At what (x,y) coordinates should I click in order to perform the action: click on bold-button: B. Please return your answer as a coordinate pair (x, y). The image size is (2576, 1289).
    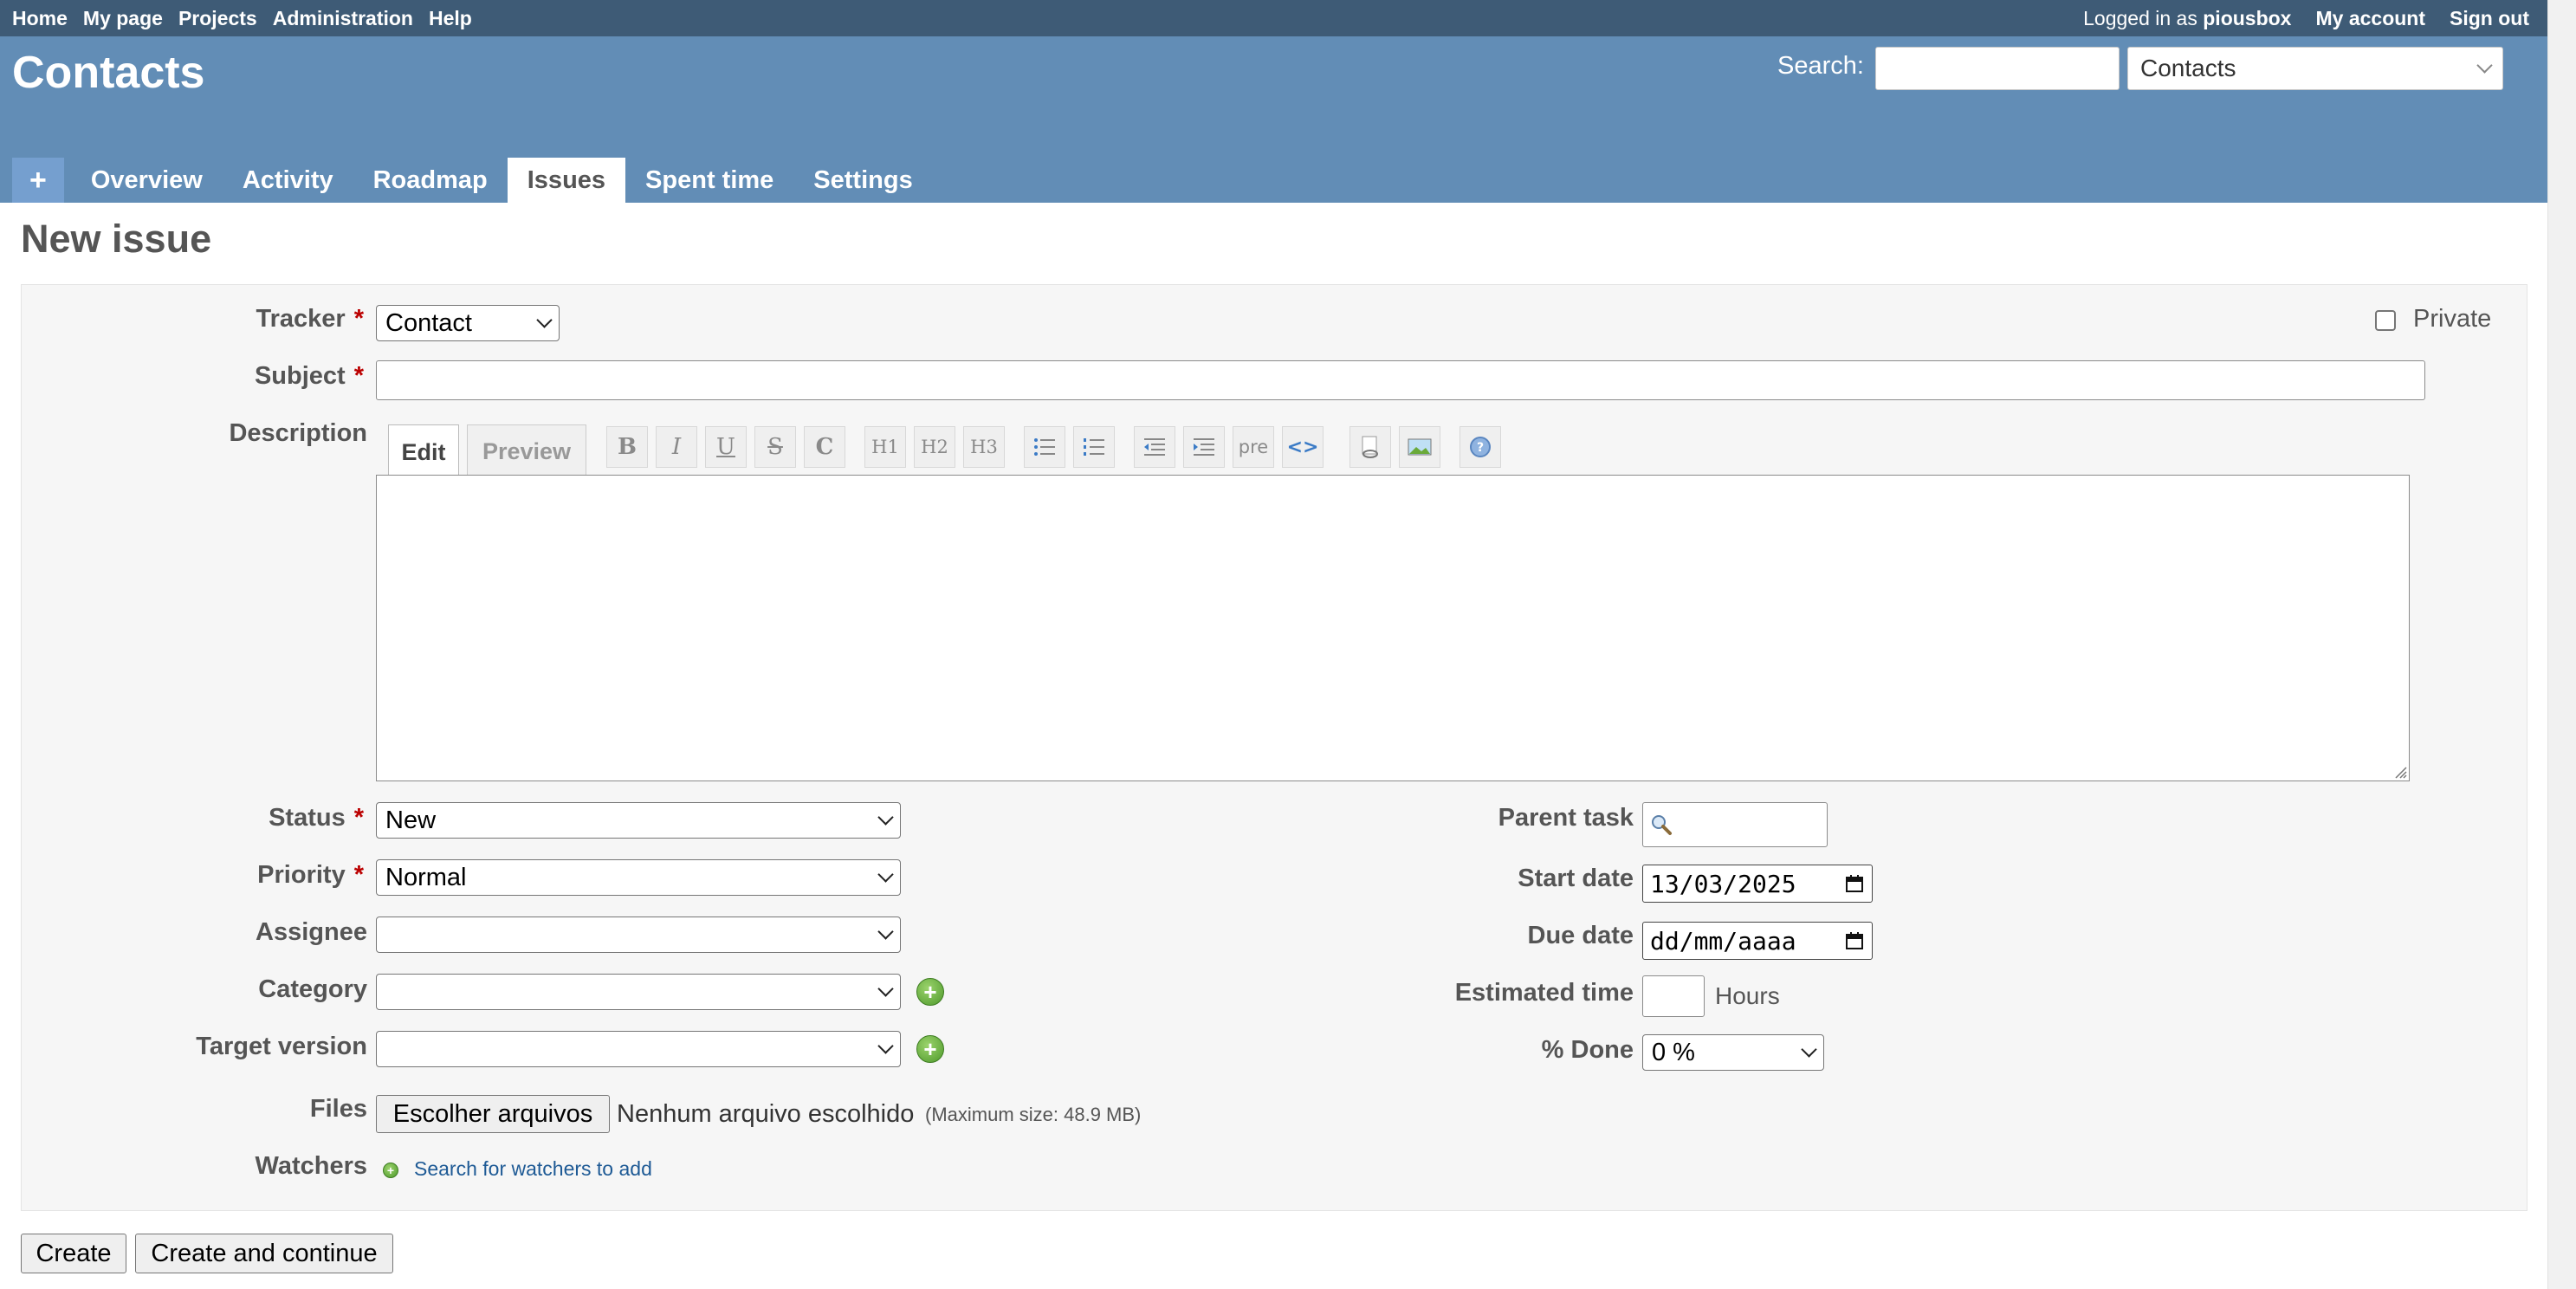
    Looking at the image, I should click on (627, 447).